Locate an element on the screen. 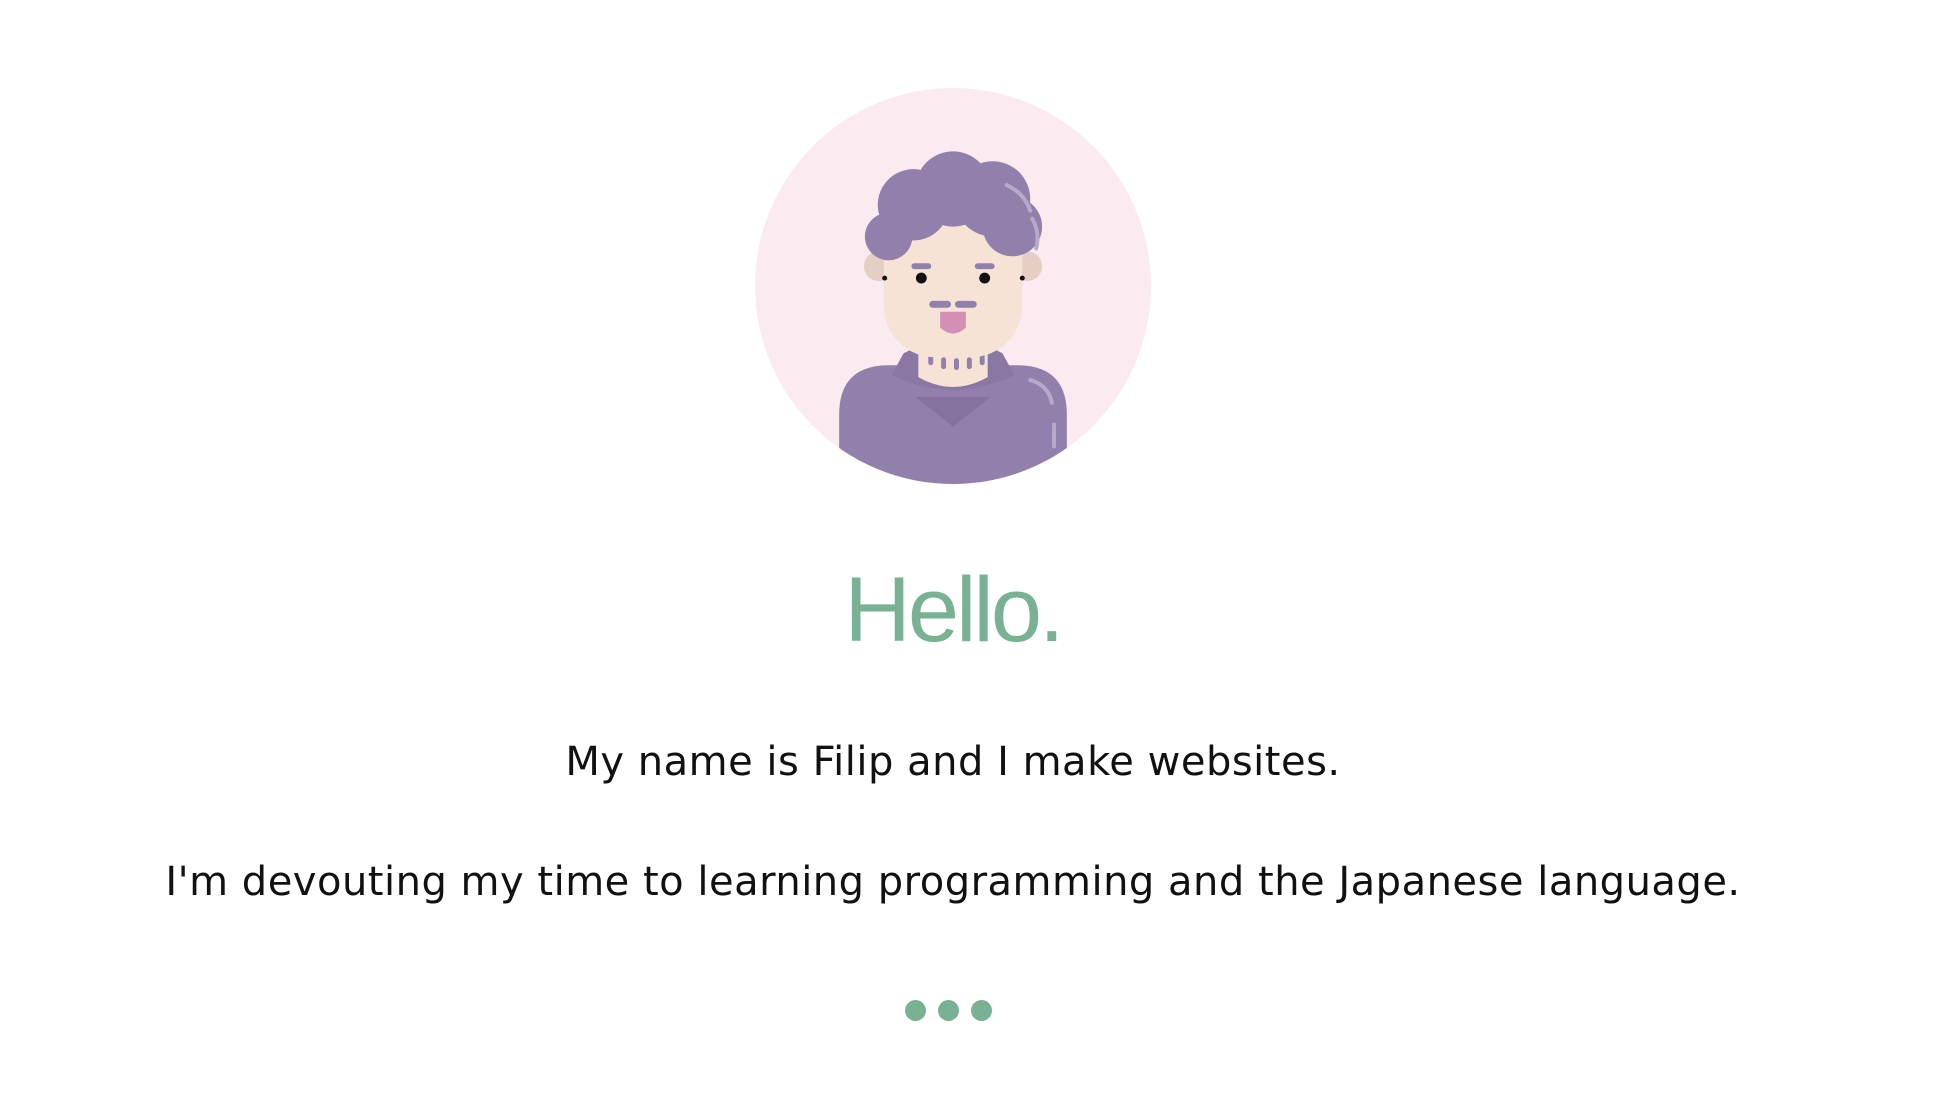  ellipsis-dots-icon is located at coordinates (953, 1014).